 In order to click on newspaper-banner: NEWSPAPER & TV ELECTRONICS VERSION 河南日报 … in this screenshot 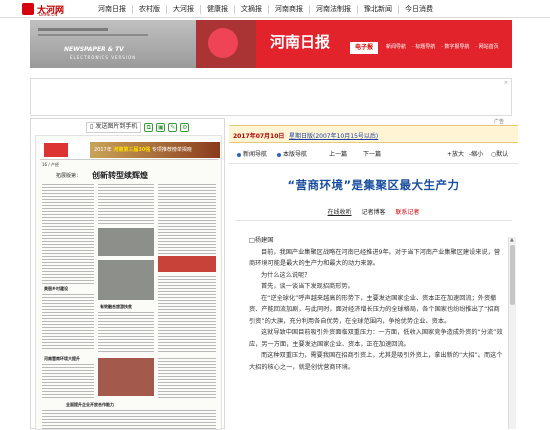, I will do `click(271, 44)`.